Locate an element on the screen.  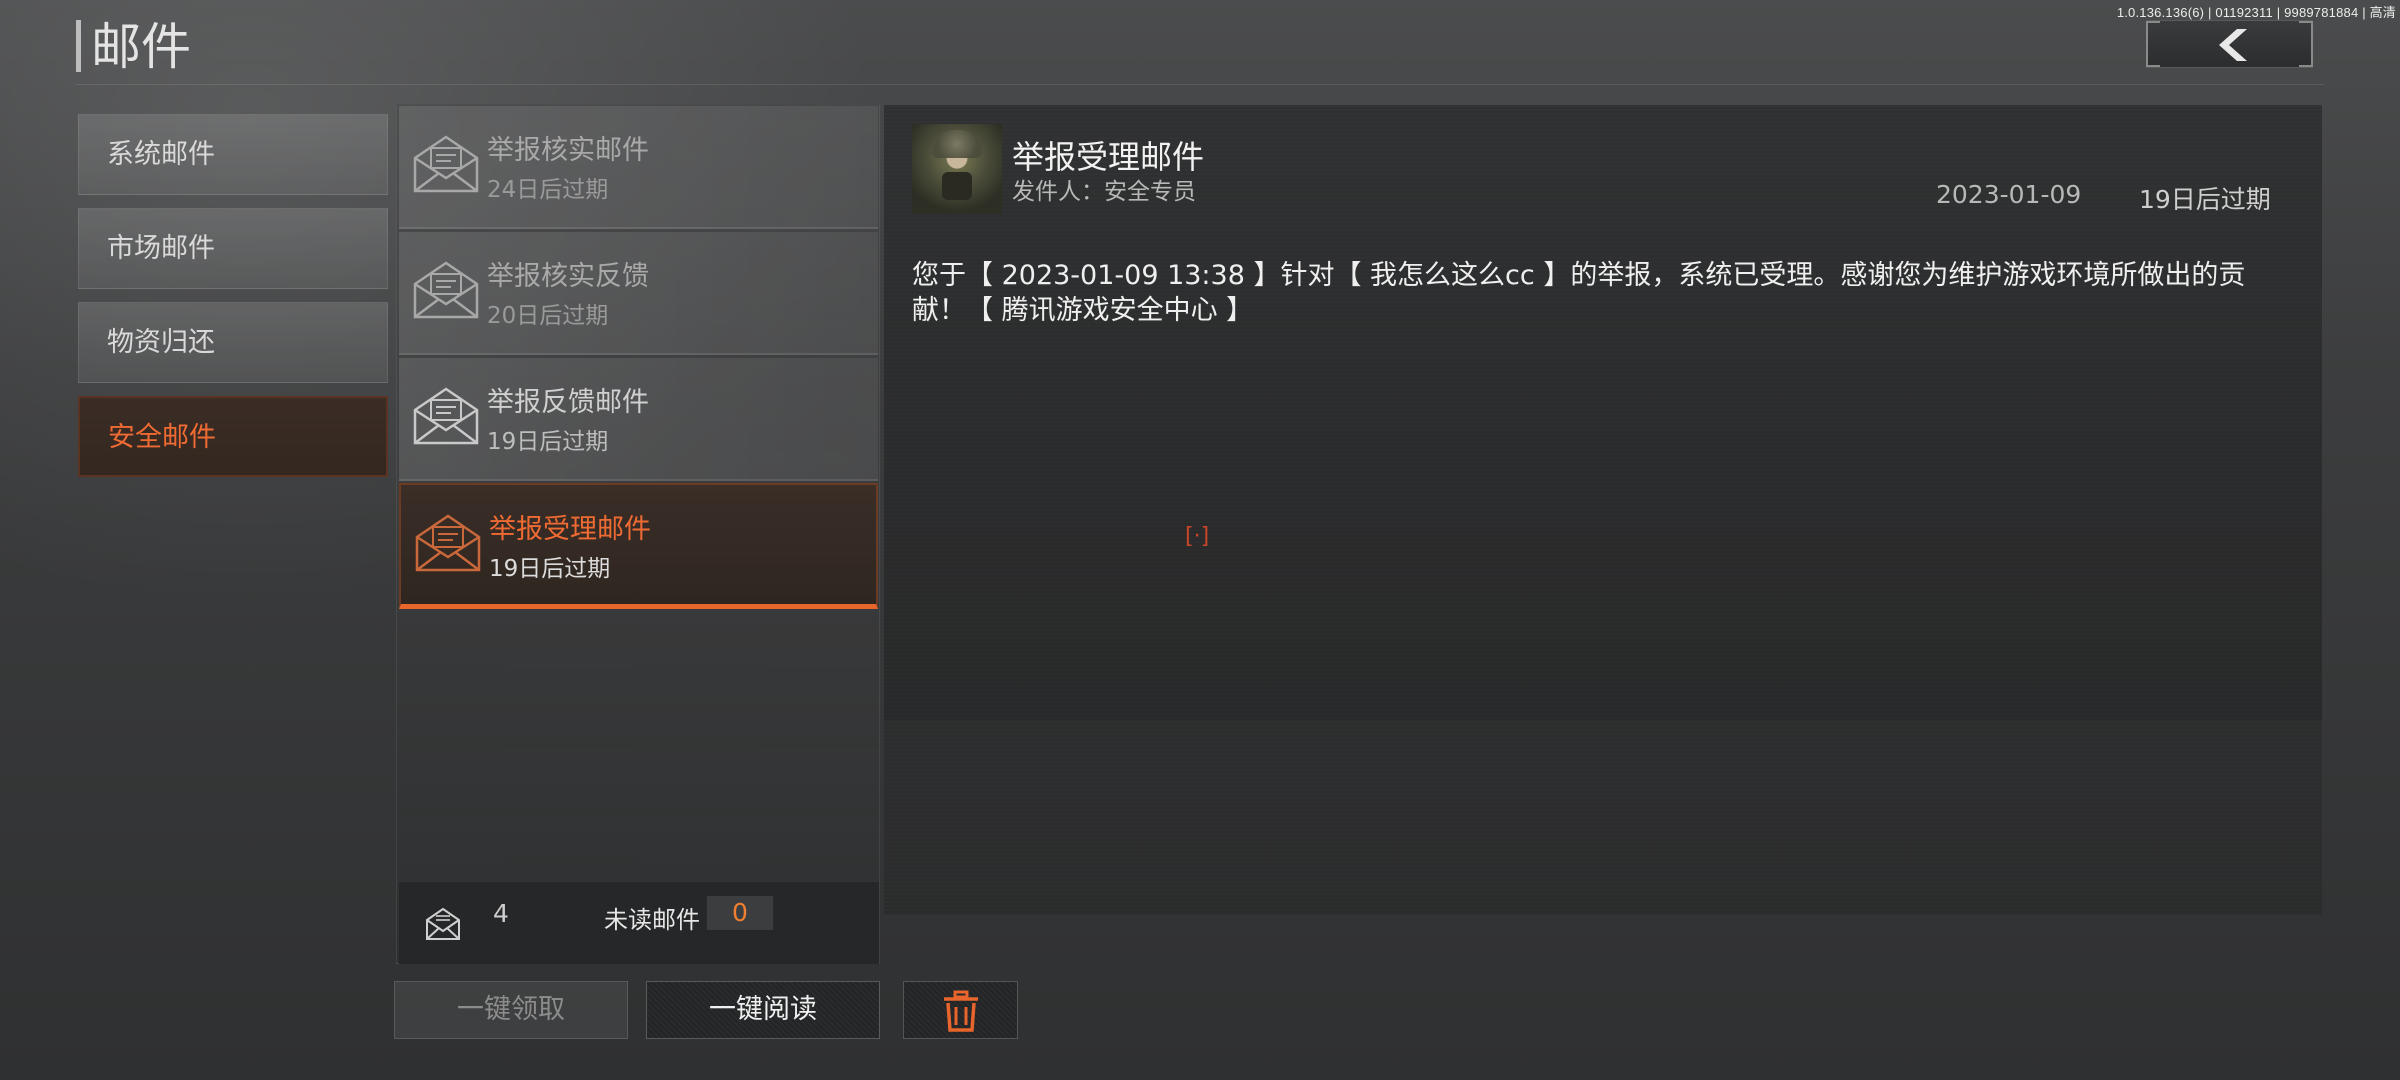
page-title: 邮件 is located at coordinates (141, 47).